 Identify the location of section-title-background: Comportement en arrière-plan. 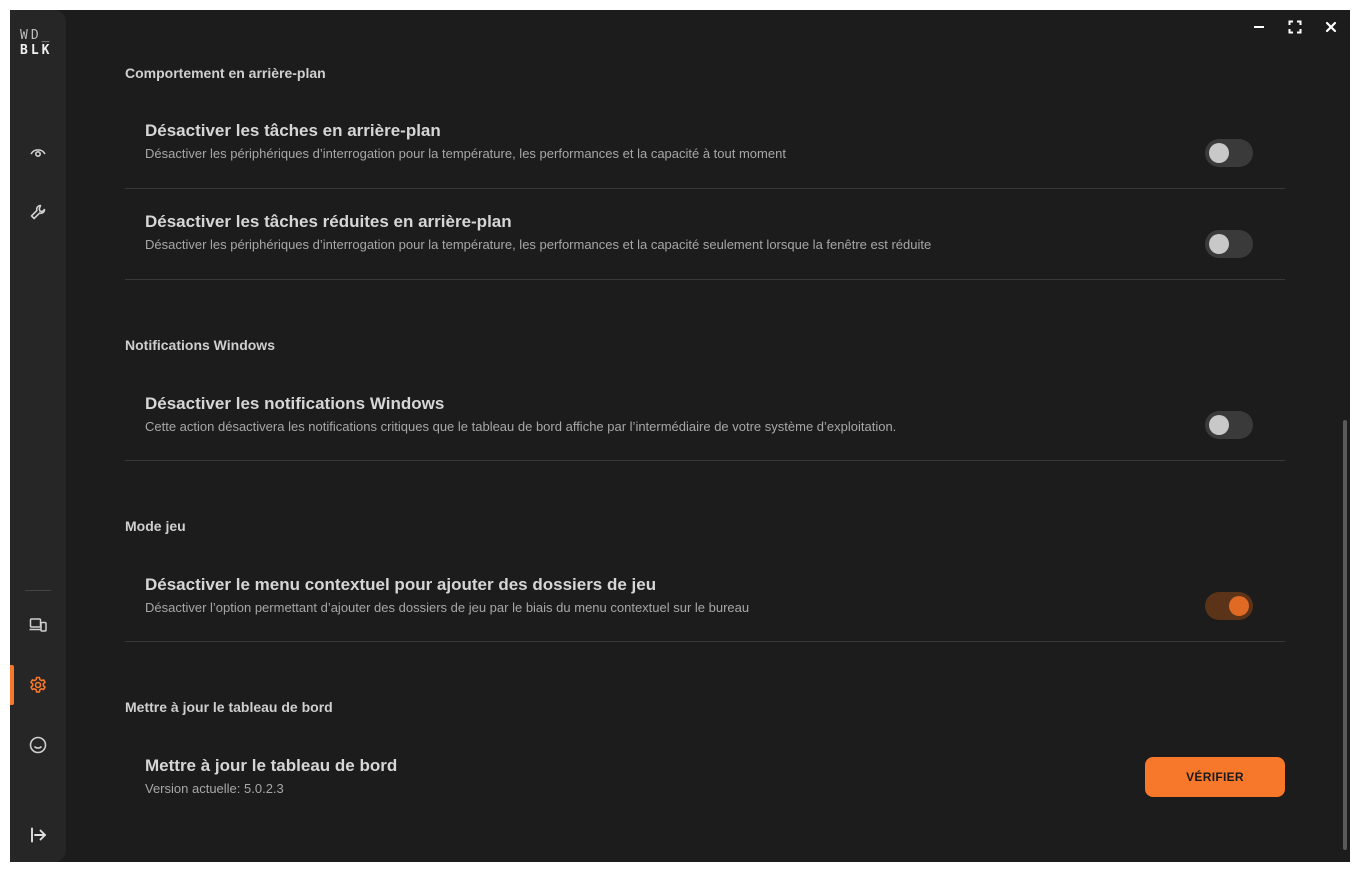
(225, 73).